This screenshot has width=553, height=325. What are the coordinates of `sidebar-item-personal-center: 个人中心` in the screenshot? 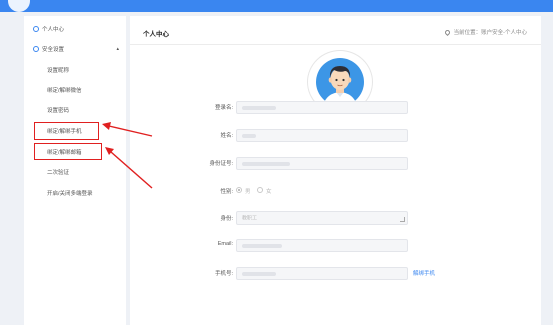 It's located at (75, 29).